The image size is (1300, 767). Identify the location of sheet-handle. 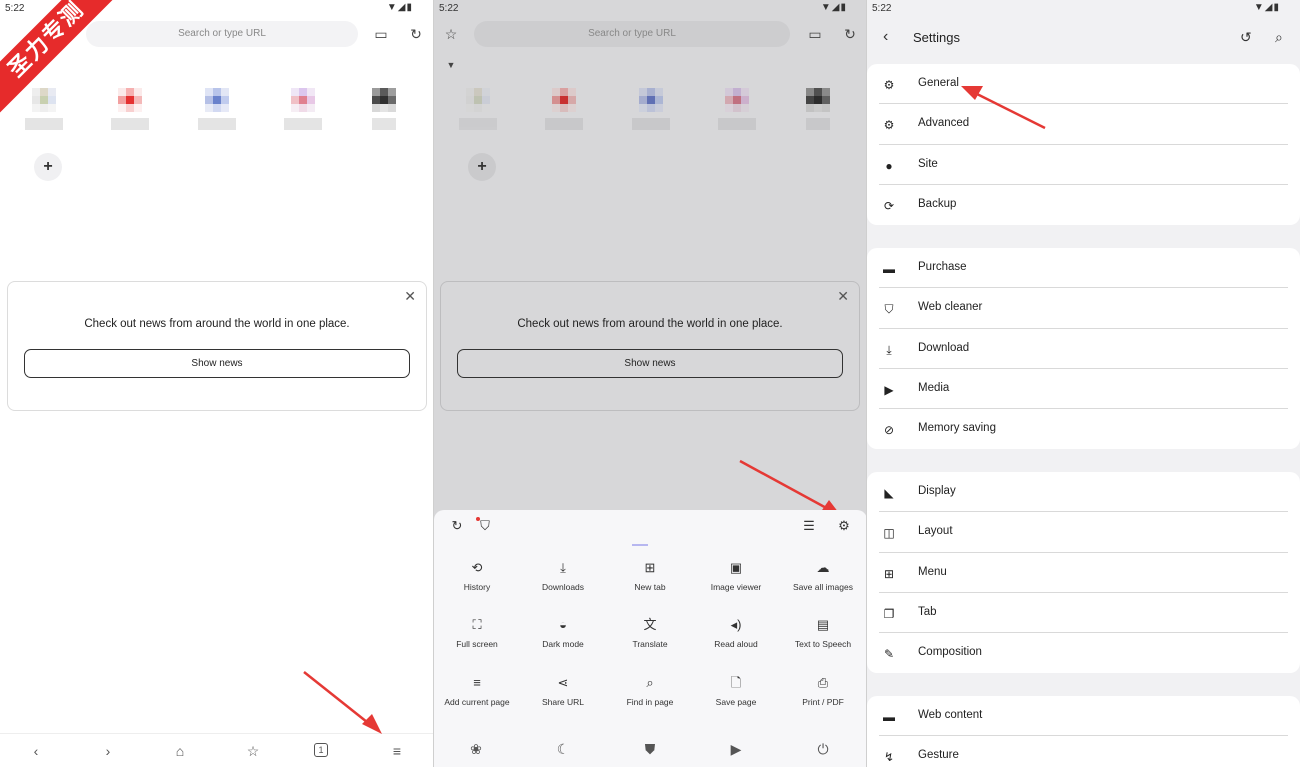
(640, 545).